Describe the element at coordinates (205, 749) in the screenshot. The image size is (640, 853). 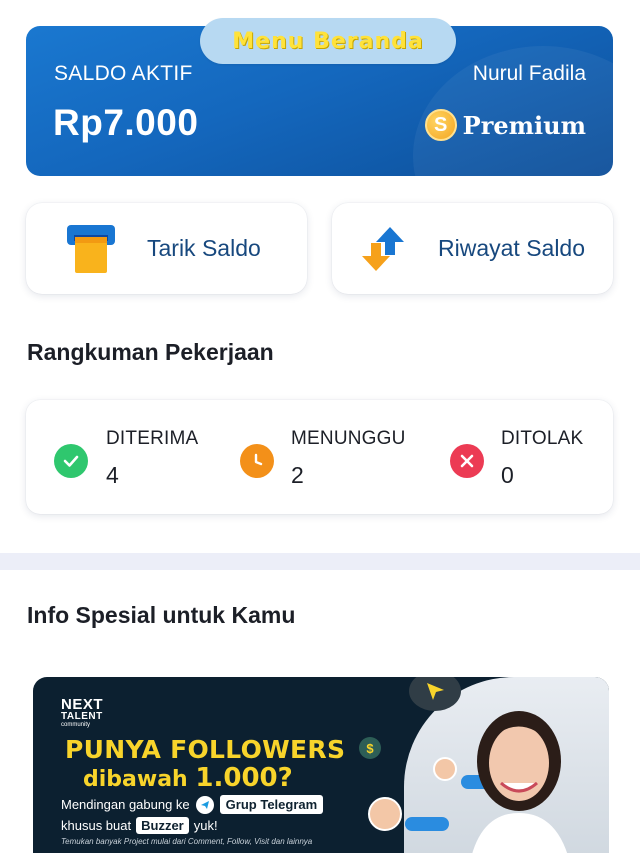
I see `banner-headline: PUNYA FOLLOWERS` at that location.